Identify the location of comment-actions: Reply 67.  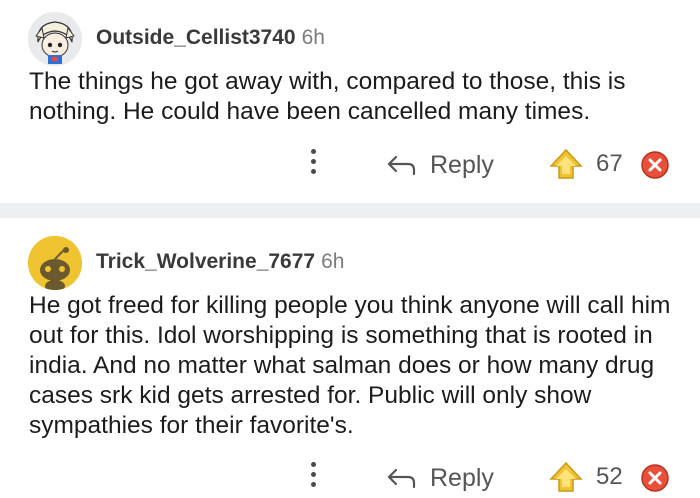
(350, 165).